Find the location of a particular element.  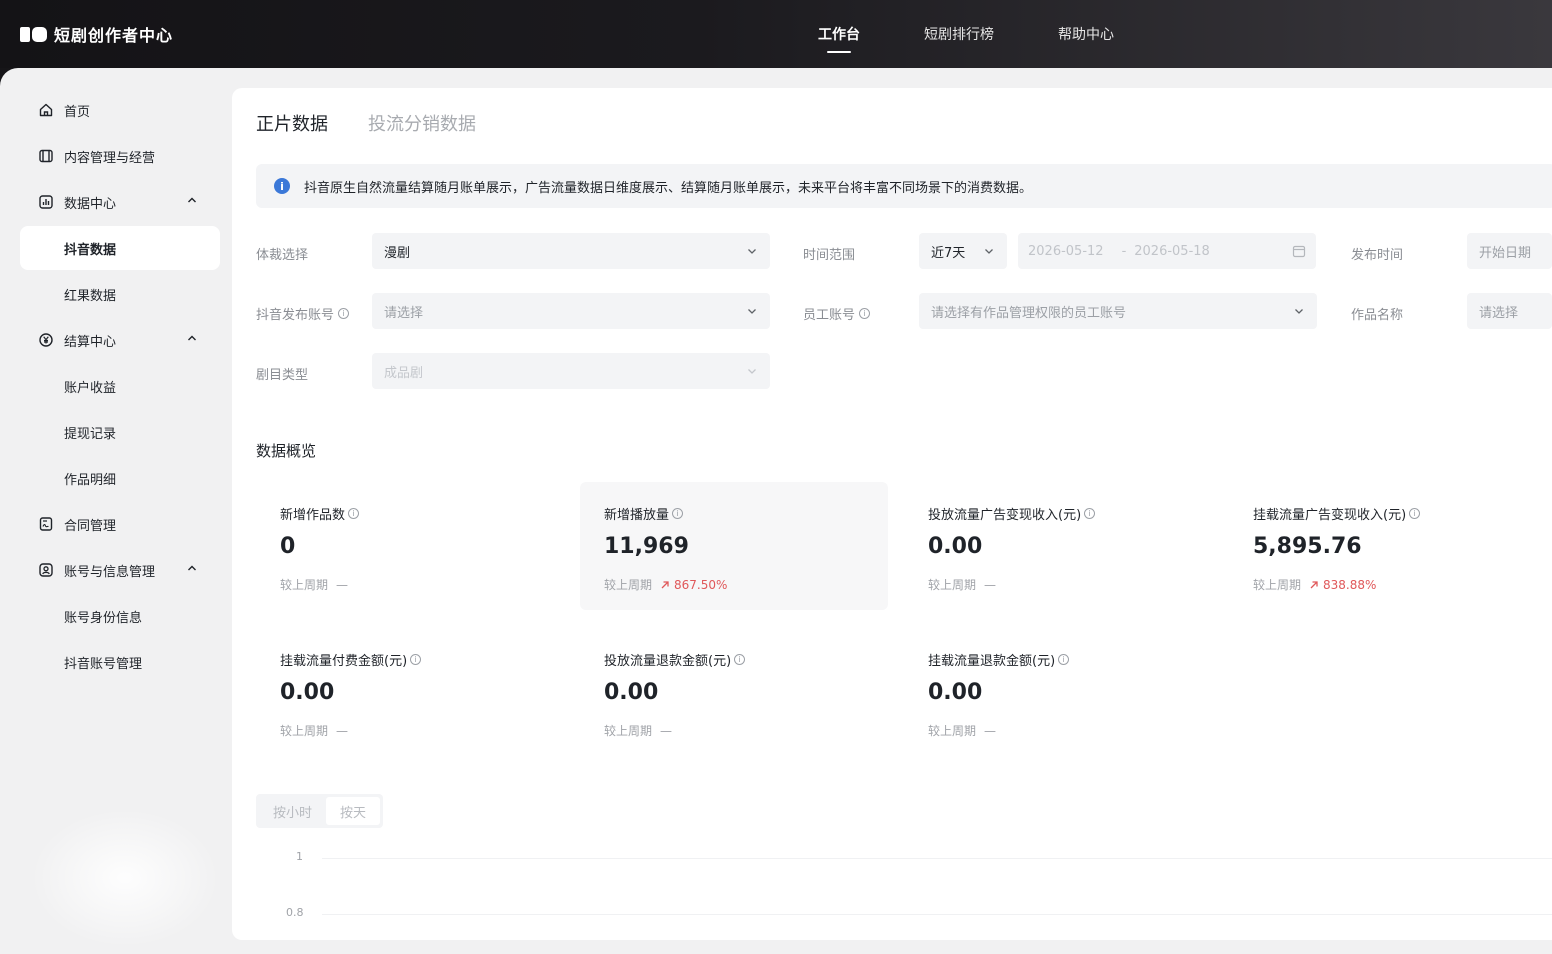

staff-account-select: 请选择有作品管理权限的员工账号 is located at coordinates (1118, 311).